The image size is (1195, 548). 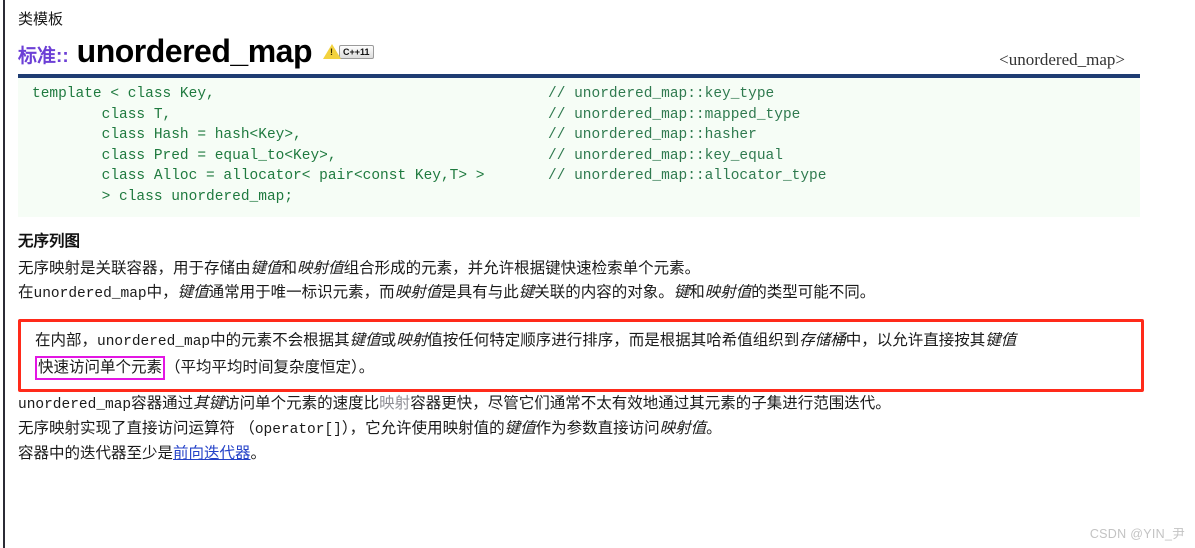 What do you see at coordinates (41, 19) in the screenshot?
I see `page-kicker: 类模板` at bounding box center [41, 19].